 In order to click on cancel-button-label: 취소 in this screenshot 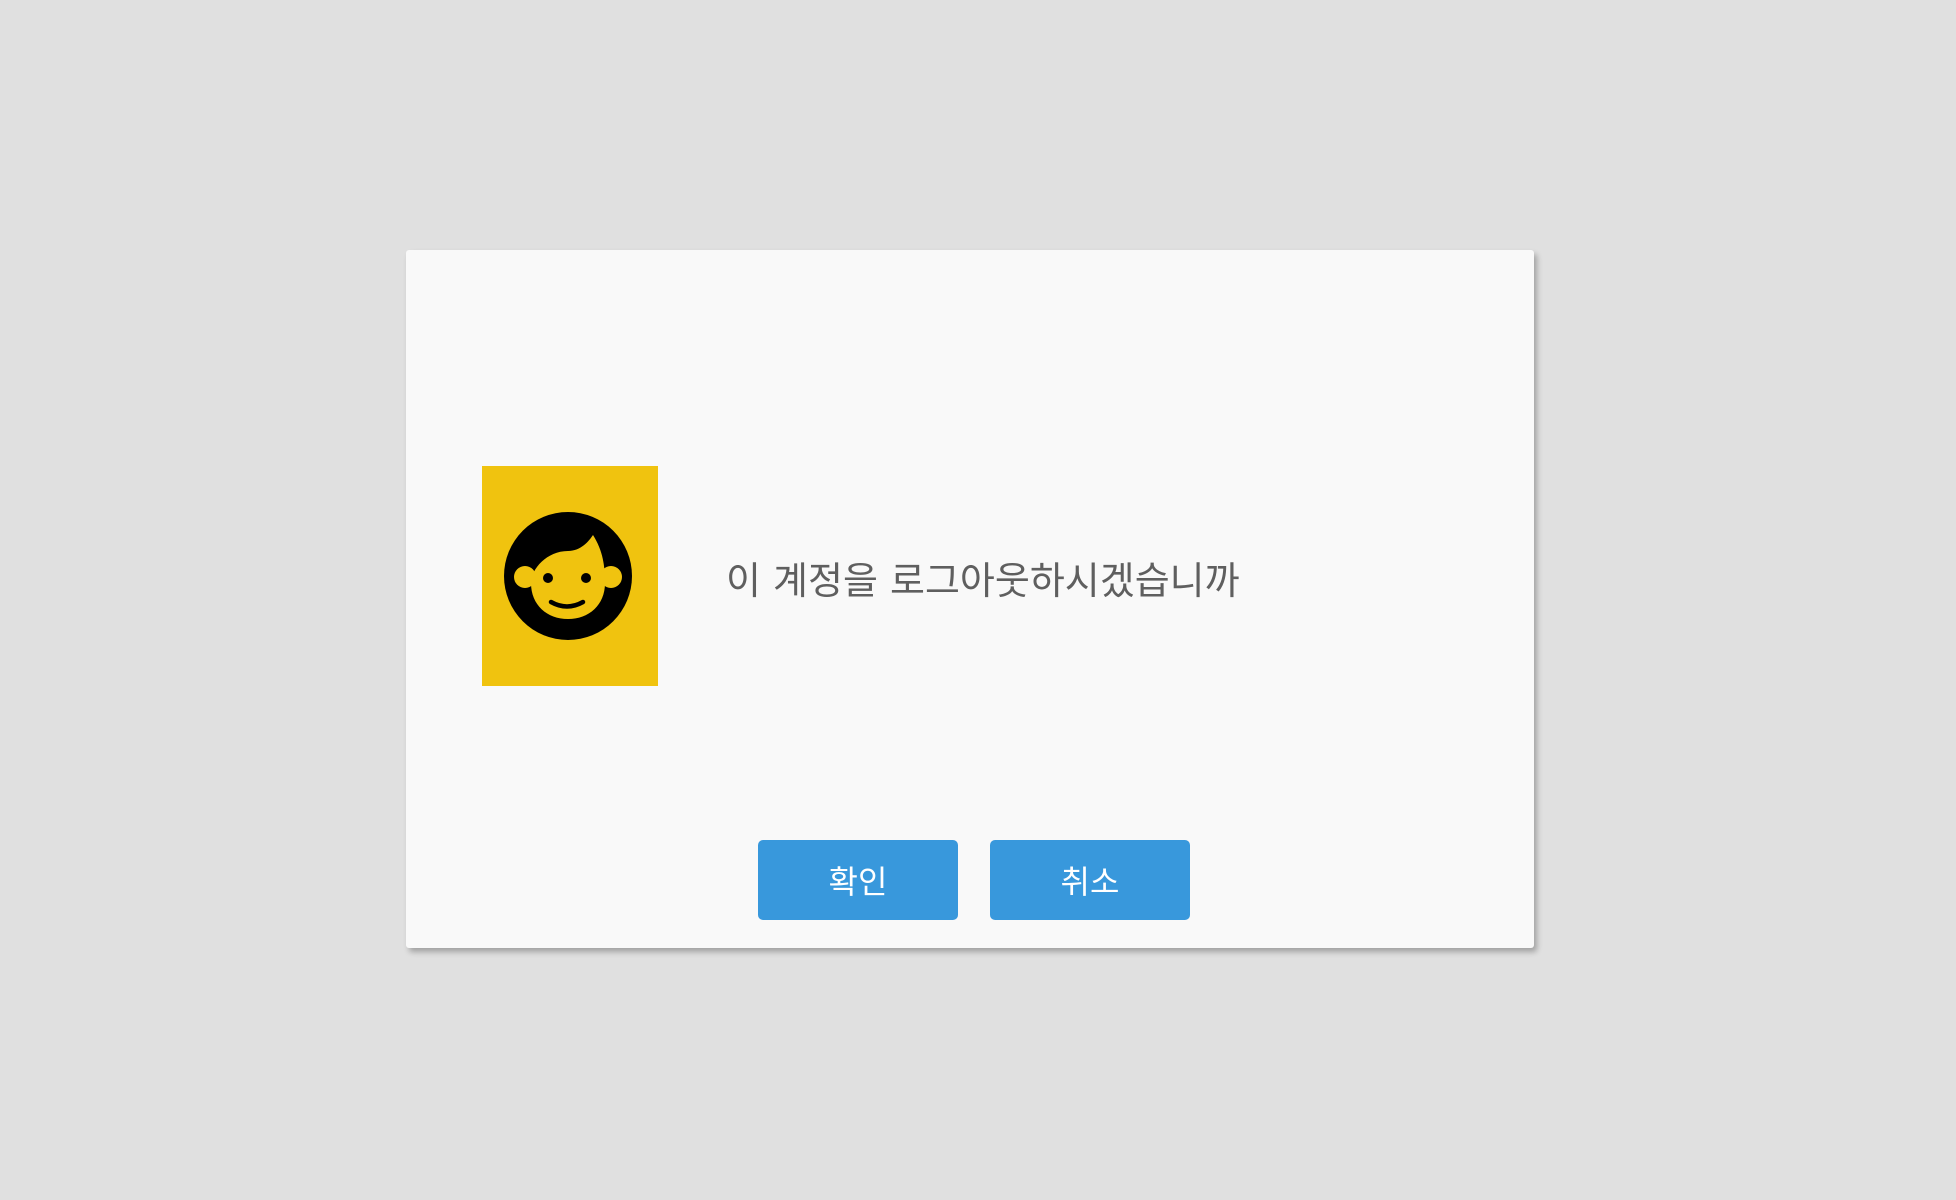, I will do `click(1090, 882)`.